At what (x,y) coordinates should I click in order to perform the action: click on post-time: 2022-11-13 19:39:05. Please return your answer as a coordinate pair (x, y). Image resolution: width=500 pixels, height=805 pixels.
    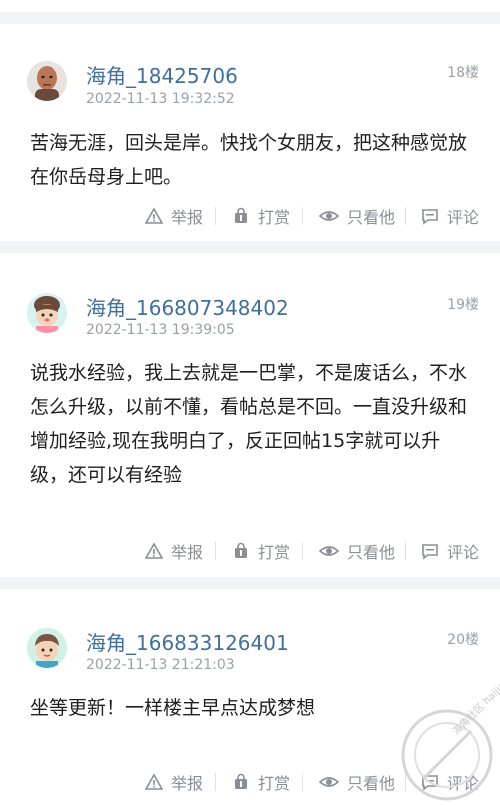
    Looking at the image, I should click on (160, 330).